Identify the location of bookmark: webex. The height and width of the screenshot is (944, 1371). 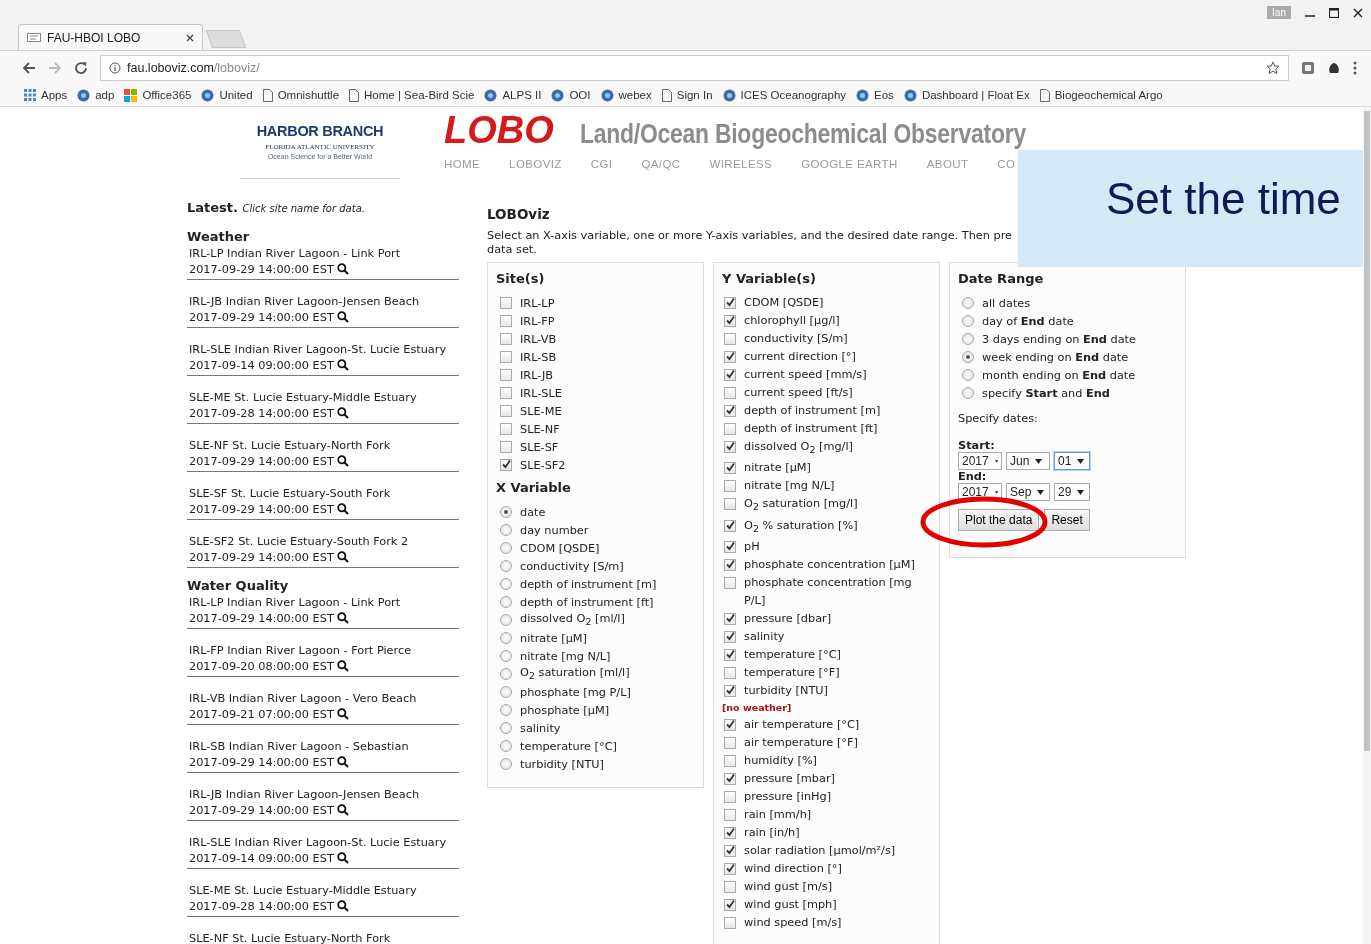
(626, 95).